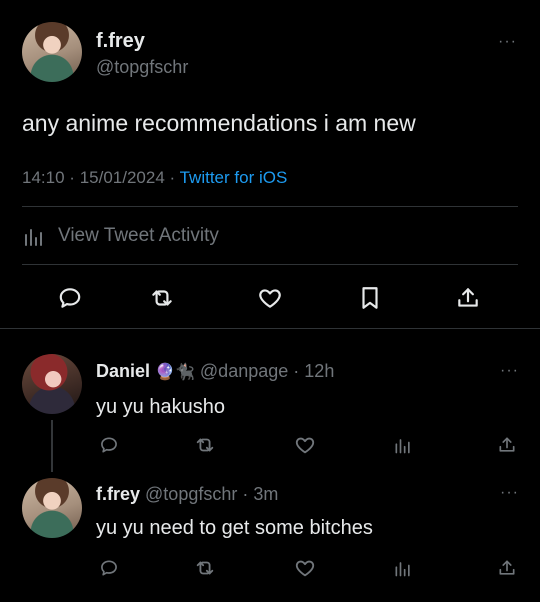  Describe the element at coordinates (265, 494) in the screenshot. I see `reply-age: 3m` at that location.